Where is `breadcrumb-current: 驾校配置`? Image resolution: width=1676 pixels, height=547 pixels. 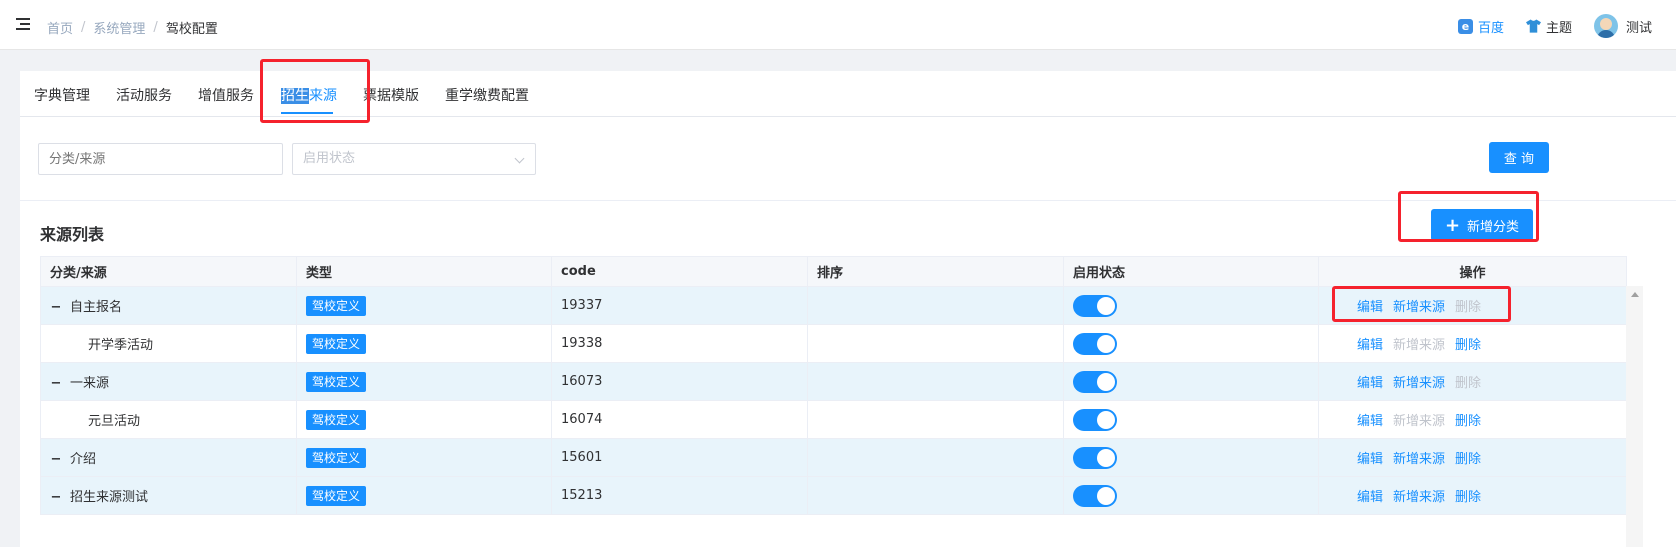 breadcrumb-current: 驾校配置 is located at coordinates (191, 29).